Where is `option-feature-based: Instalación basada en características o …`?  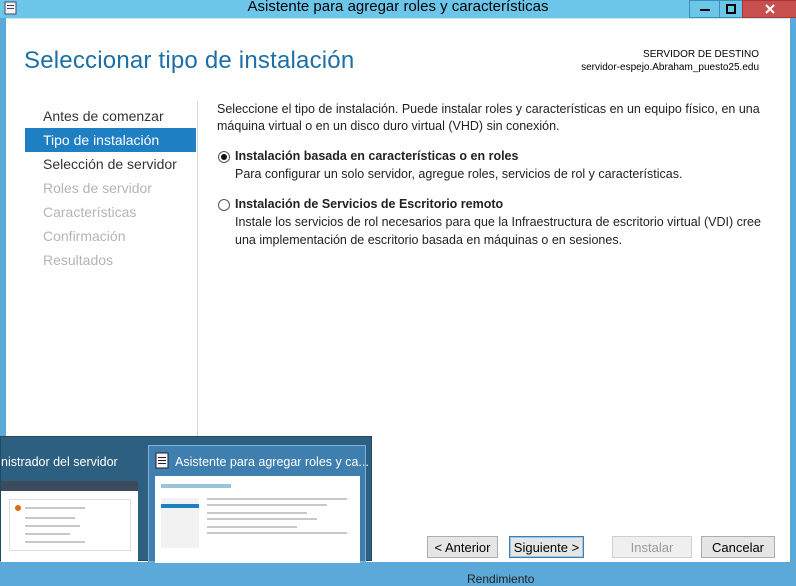 option-feature-based: Instalación basada en características o … is located at coordinates (497, 166).